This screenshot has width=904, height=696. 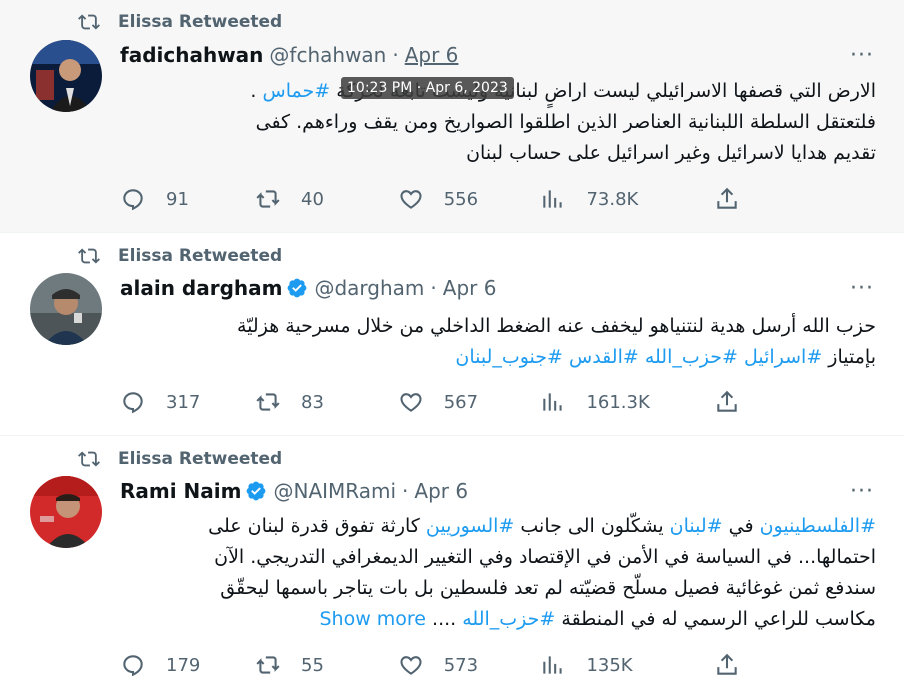 I want to click on retweet-count: 83, so click(x=312, y=402).